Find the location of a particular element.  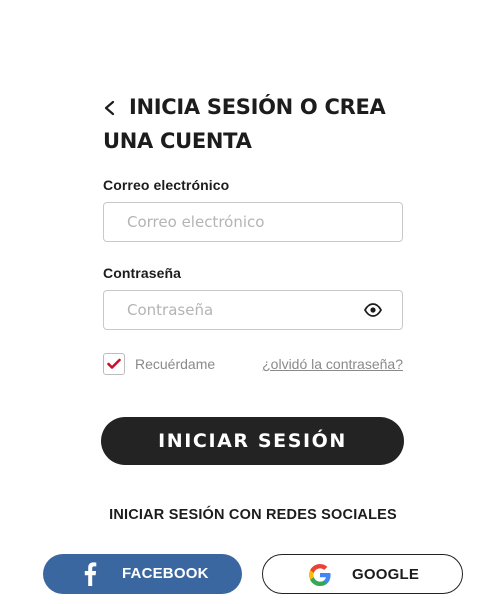

chevron-left-icon is located at coordinates (110, 108).